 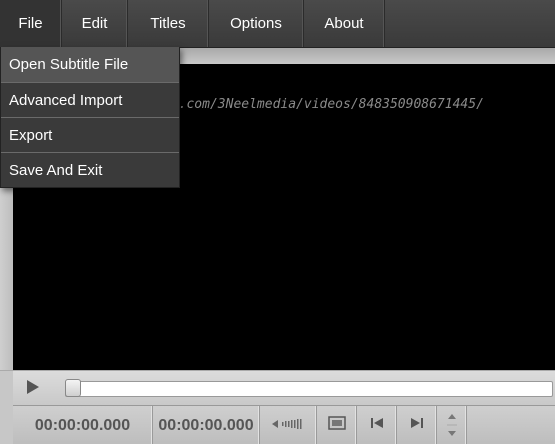 I want to click on playback-bar, so click(x=284, y=388).